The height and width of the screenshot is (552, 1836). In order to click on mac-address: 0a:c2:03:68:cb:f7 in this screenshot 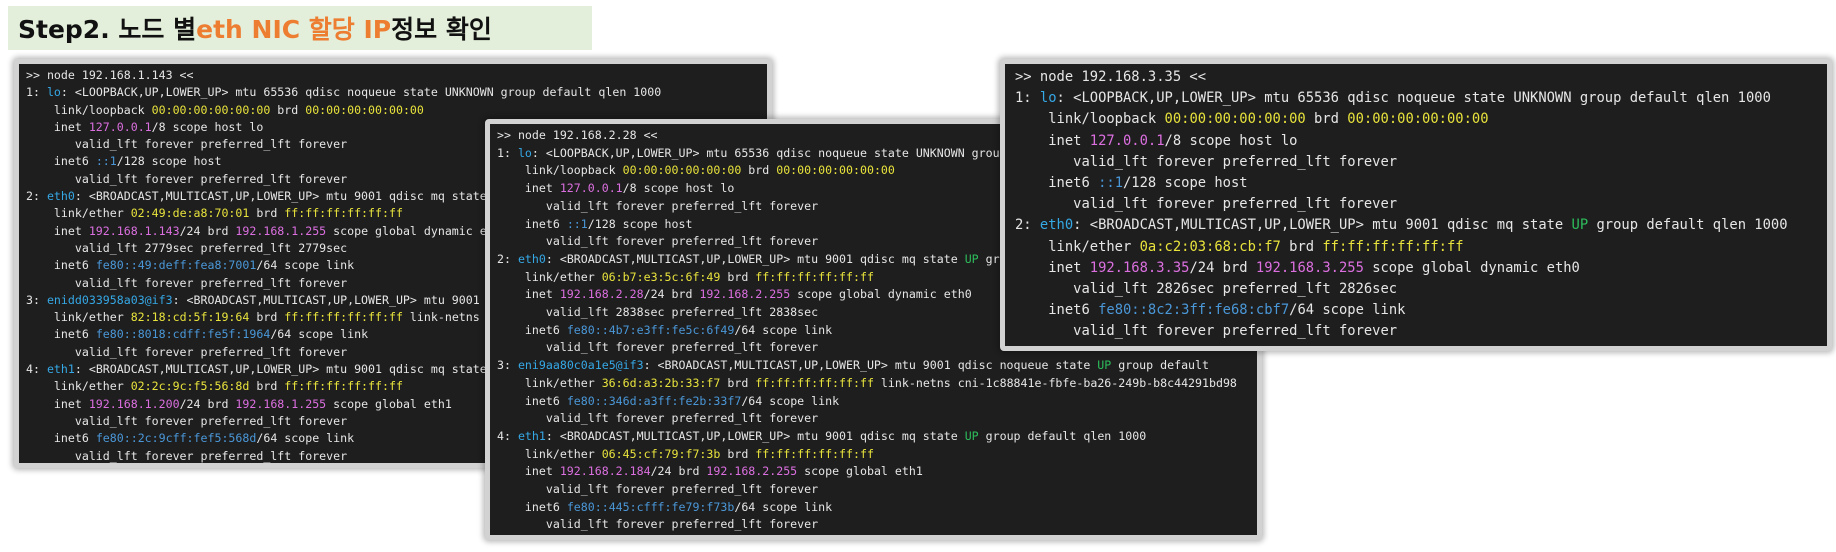, I will do `click(1210, 246)`.